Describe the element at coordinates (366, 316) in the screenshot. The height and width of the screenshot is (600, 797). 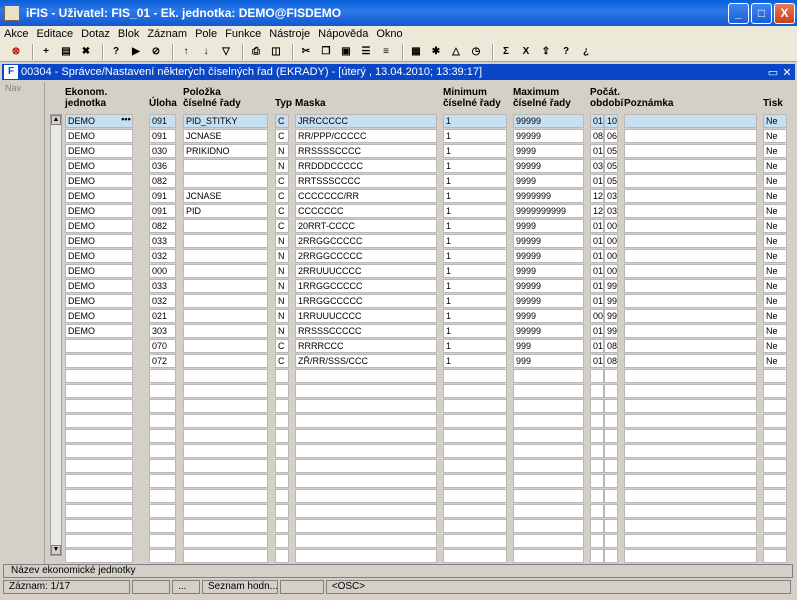
I see `cell-maska: 1RRUUUCCCC` at that location.